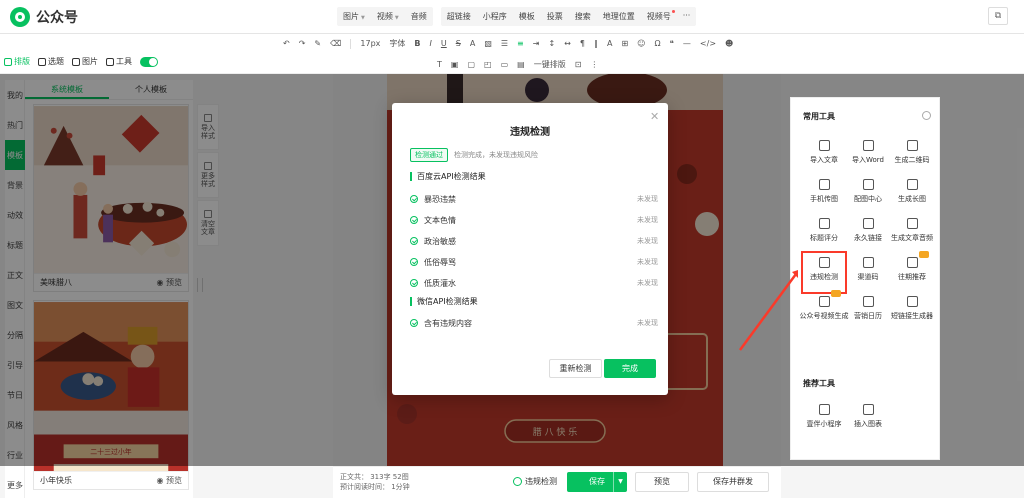  Describe the element at coordinates (335, 43) in the screenshot. I see `clear-format-icon: ⌫` at that location.